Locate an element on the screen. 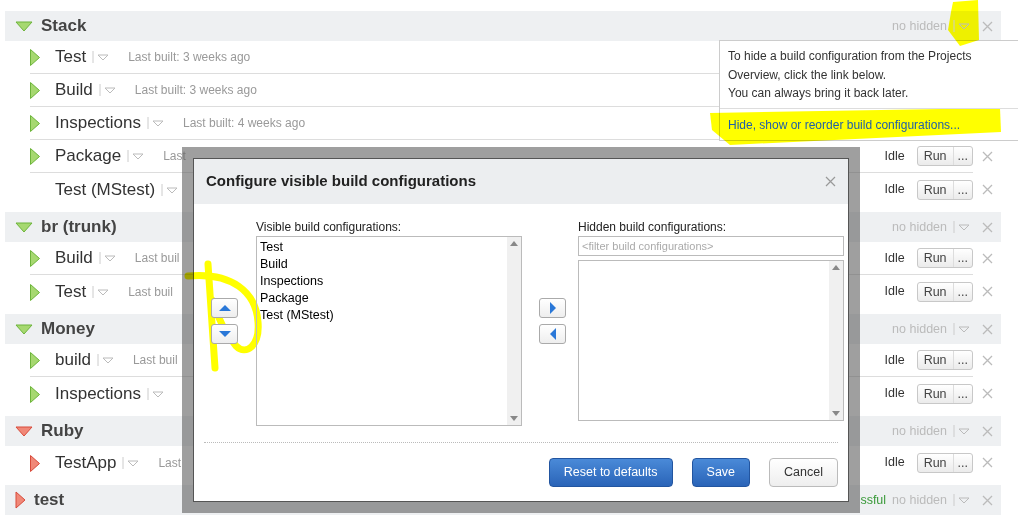 This screenshot has height=530, width=1018. move-up-button is located at coordinates (224, 308).